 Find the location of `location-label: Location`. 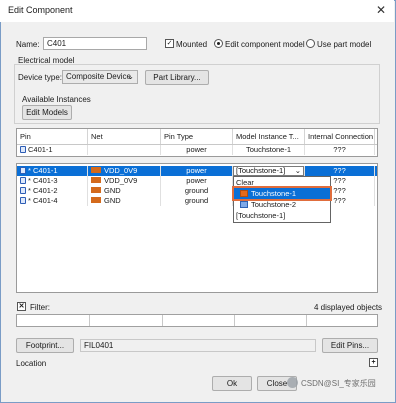

location-label: Location is located at coordinates (31, 363).